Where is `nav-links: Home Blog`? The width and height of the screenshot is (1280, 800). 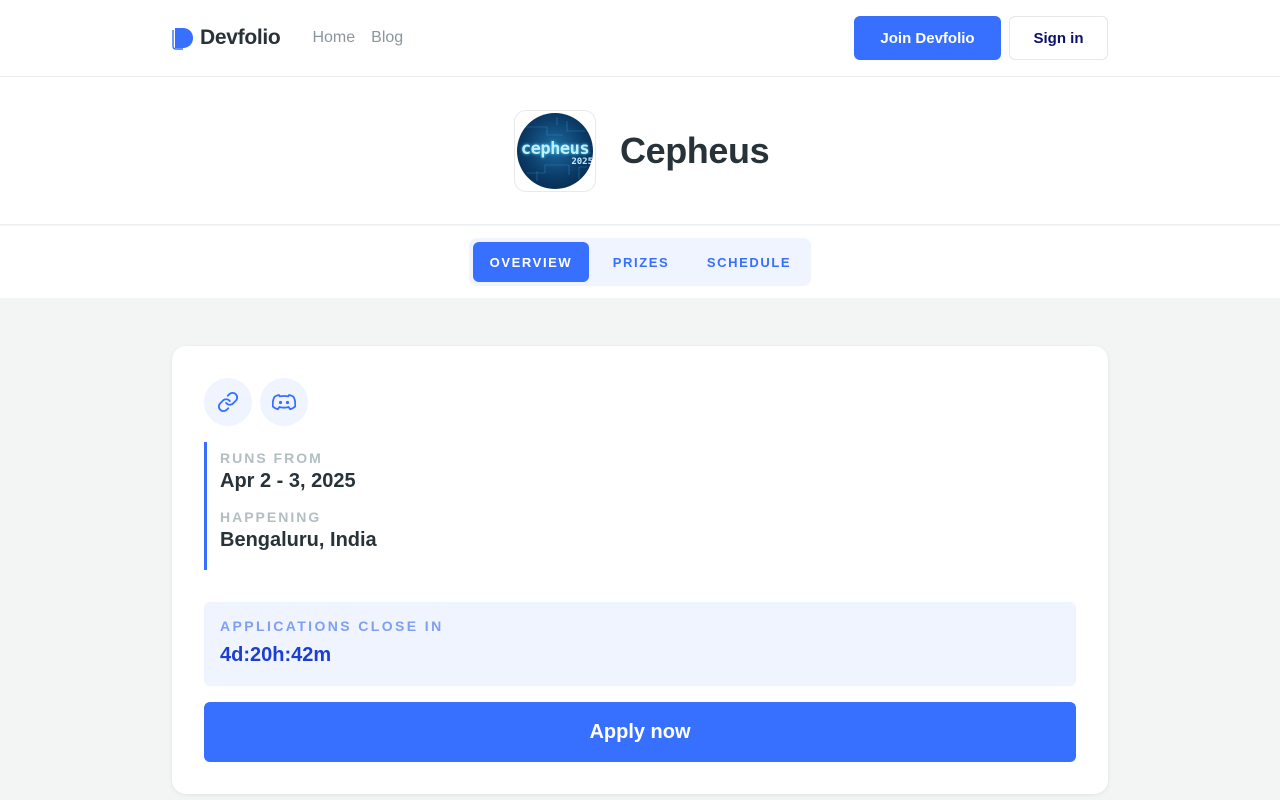 nav-links: Home Blog is located at coordinates (357, 38).